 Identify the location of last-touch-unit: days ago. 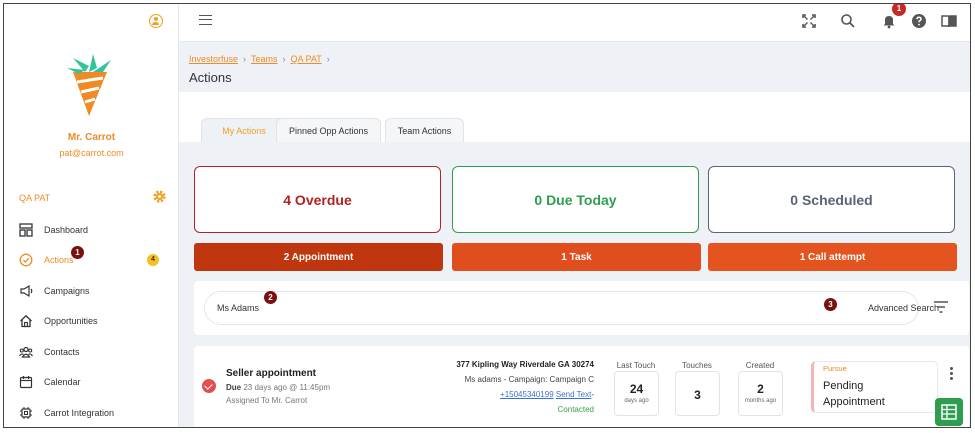
(636, 401).